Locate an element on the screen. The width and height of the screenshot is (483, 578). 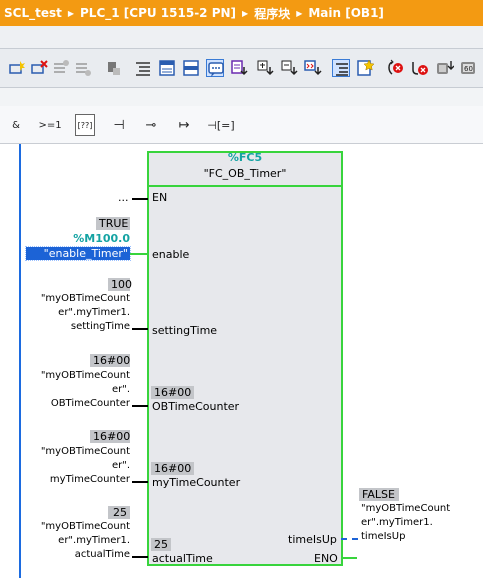
timeisup-operand-line3: timeIsUp is located at coordinates (383, 537).